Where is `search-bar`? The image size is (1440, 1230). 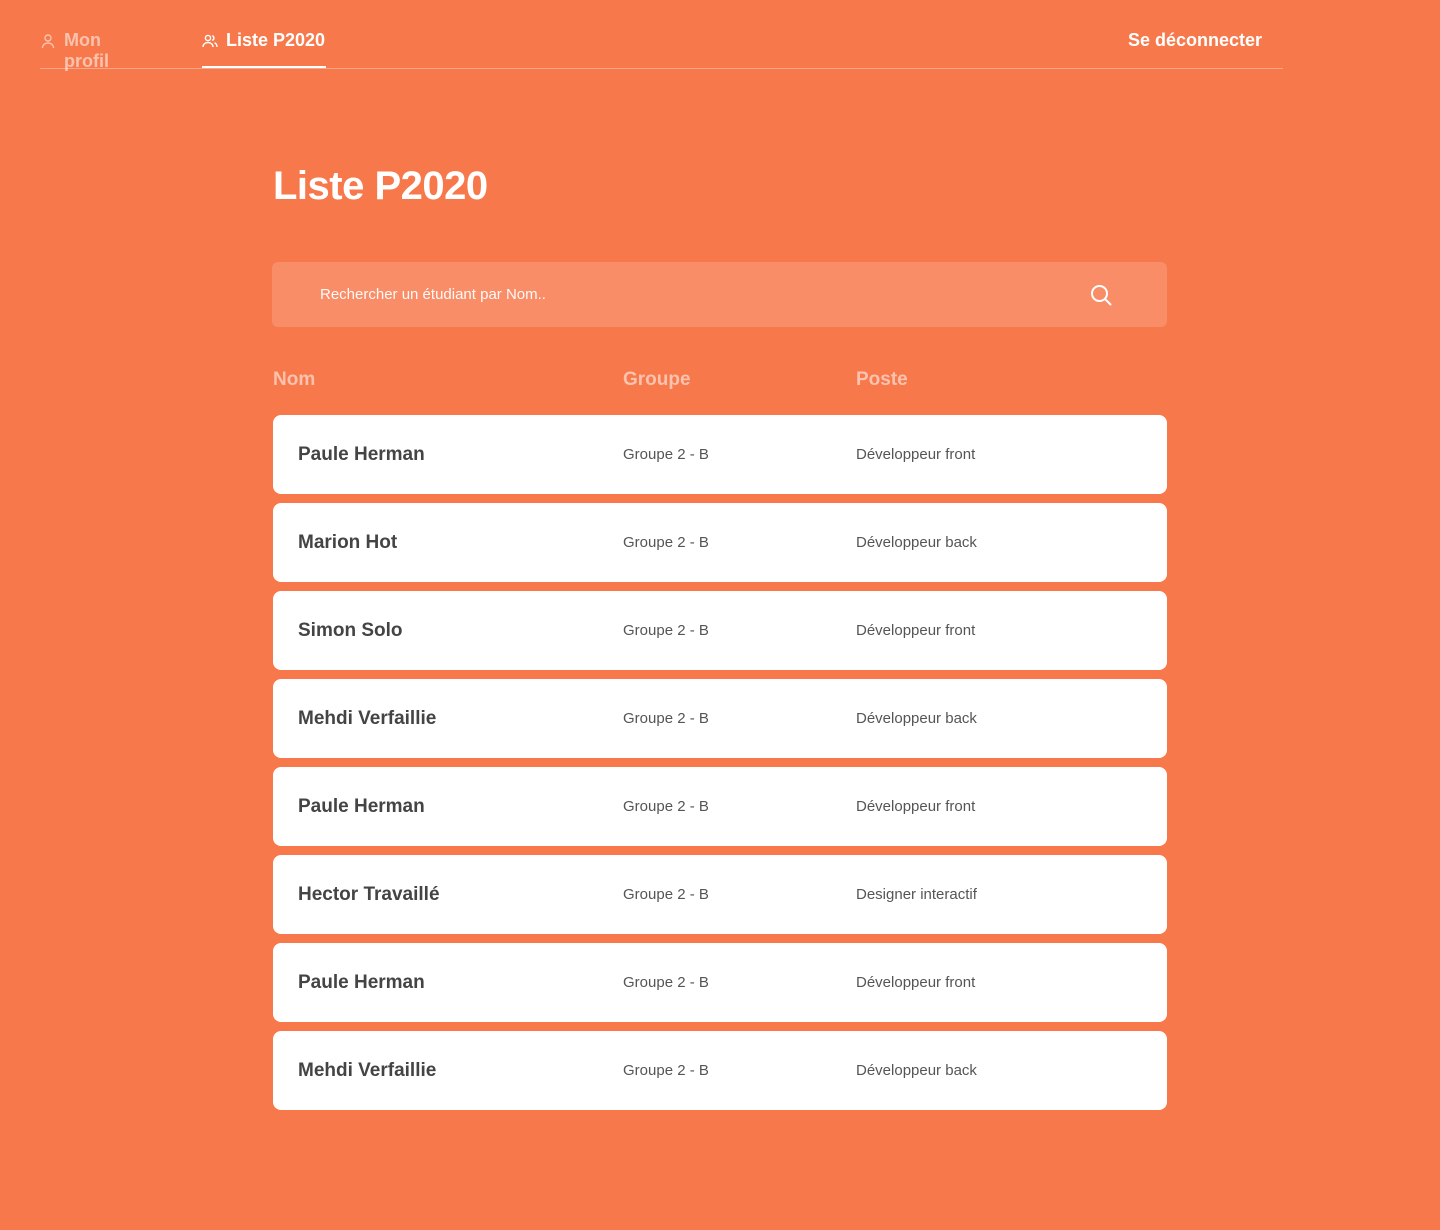
search-bar is located at coordinates (719, 294).